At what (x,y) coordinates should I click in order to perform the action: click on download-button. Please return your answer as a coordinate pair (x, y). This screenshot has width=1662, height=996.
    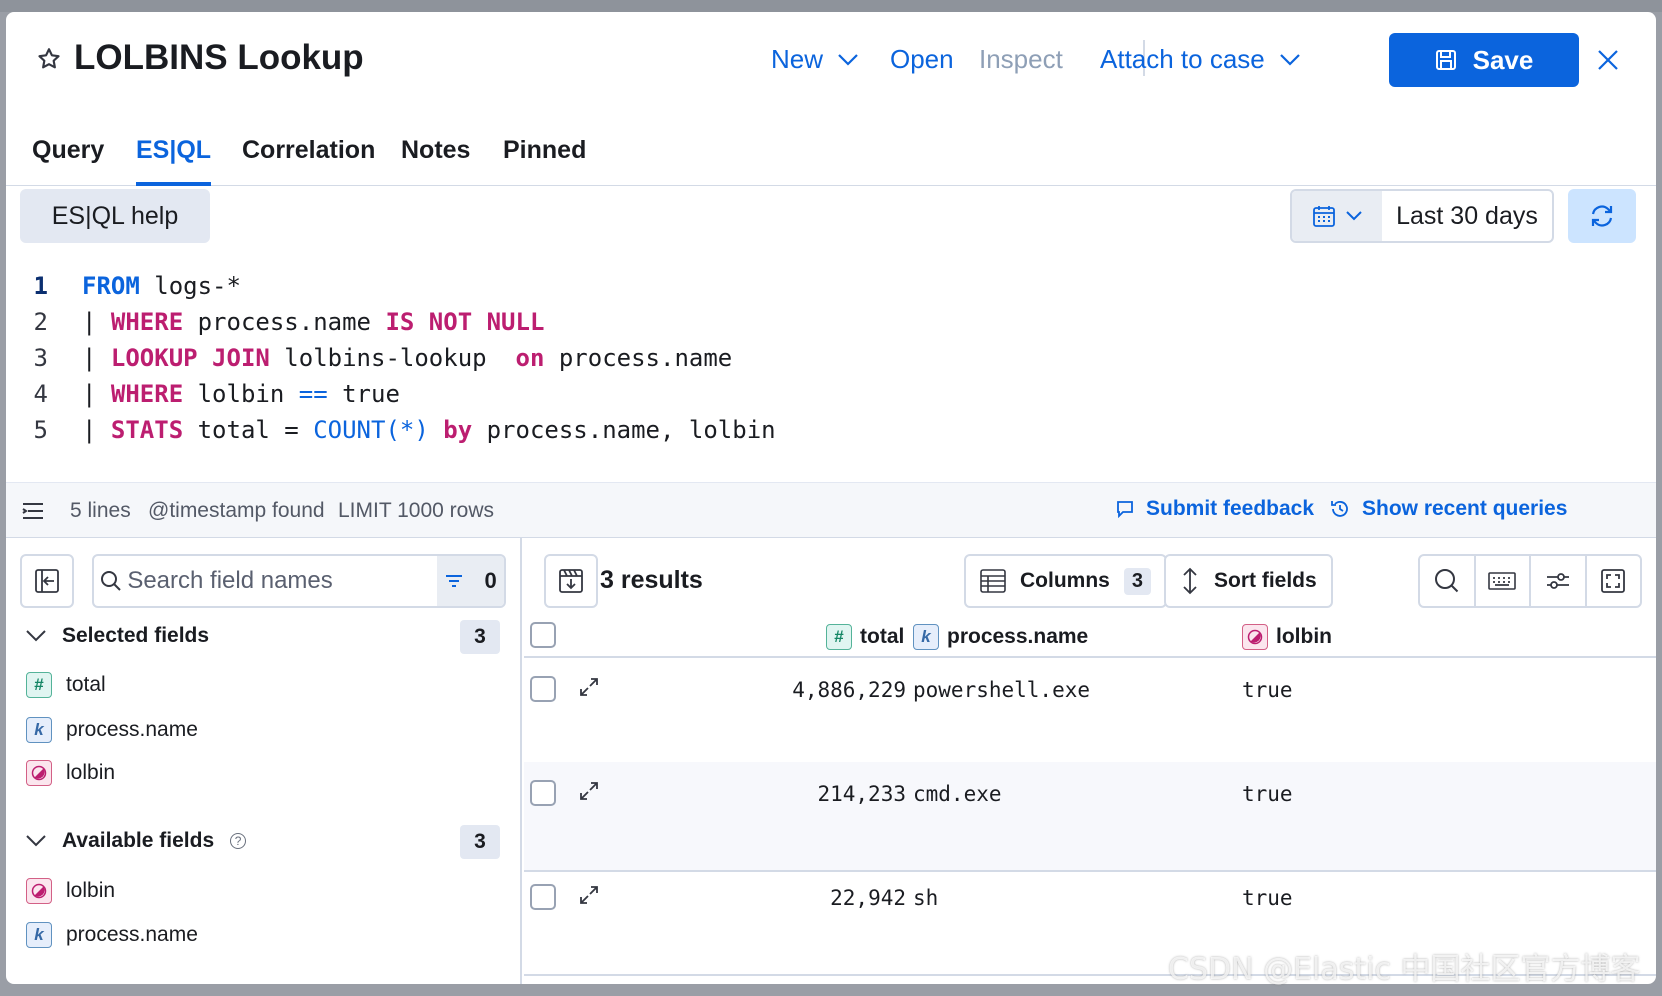
    Looking at the image, I should click on (571, 581).